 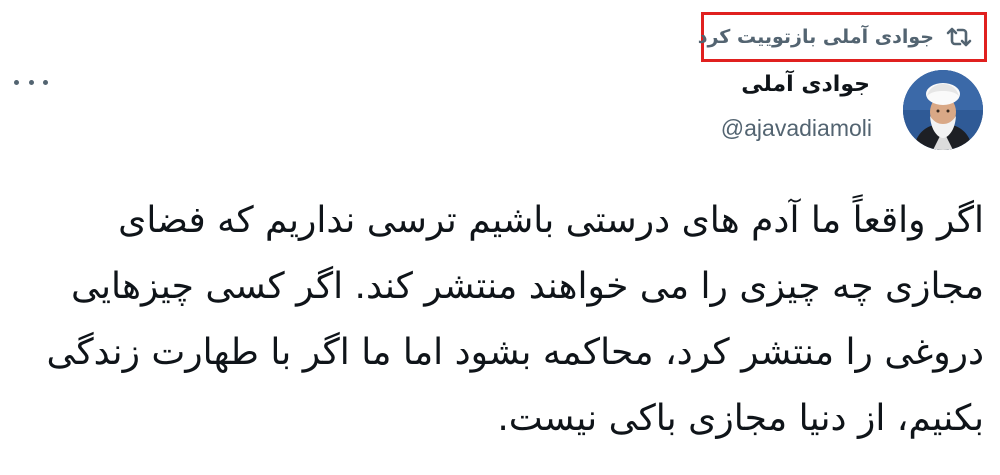 I want to click on retweet-icon, so click(x=959, y=37).